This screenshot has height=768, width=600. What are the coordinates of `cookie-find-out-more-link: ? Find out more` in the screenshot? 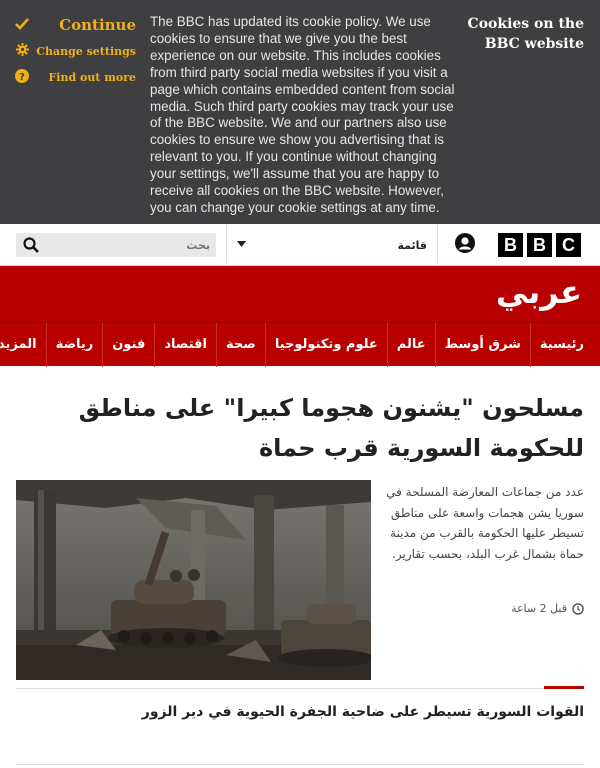 It's located at (75, 77).